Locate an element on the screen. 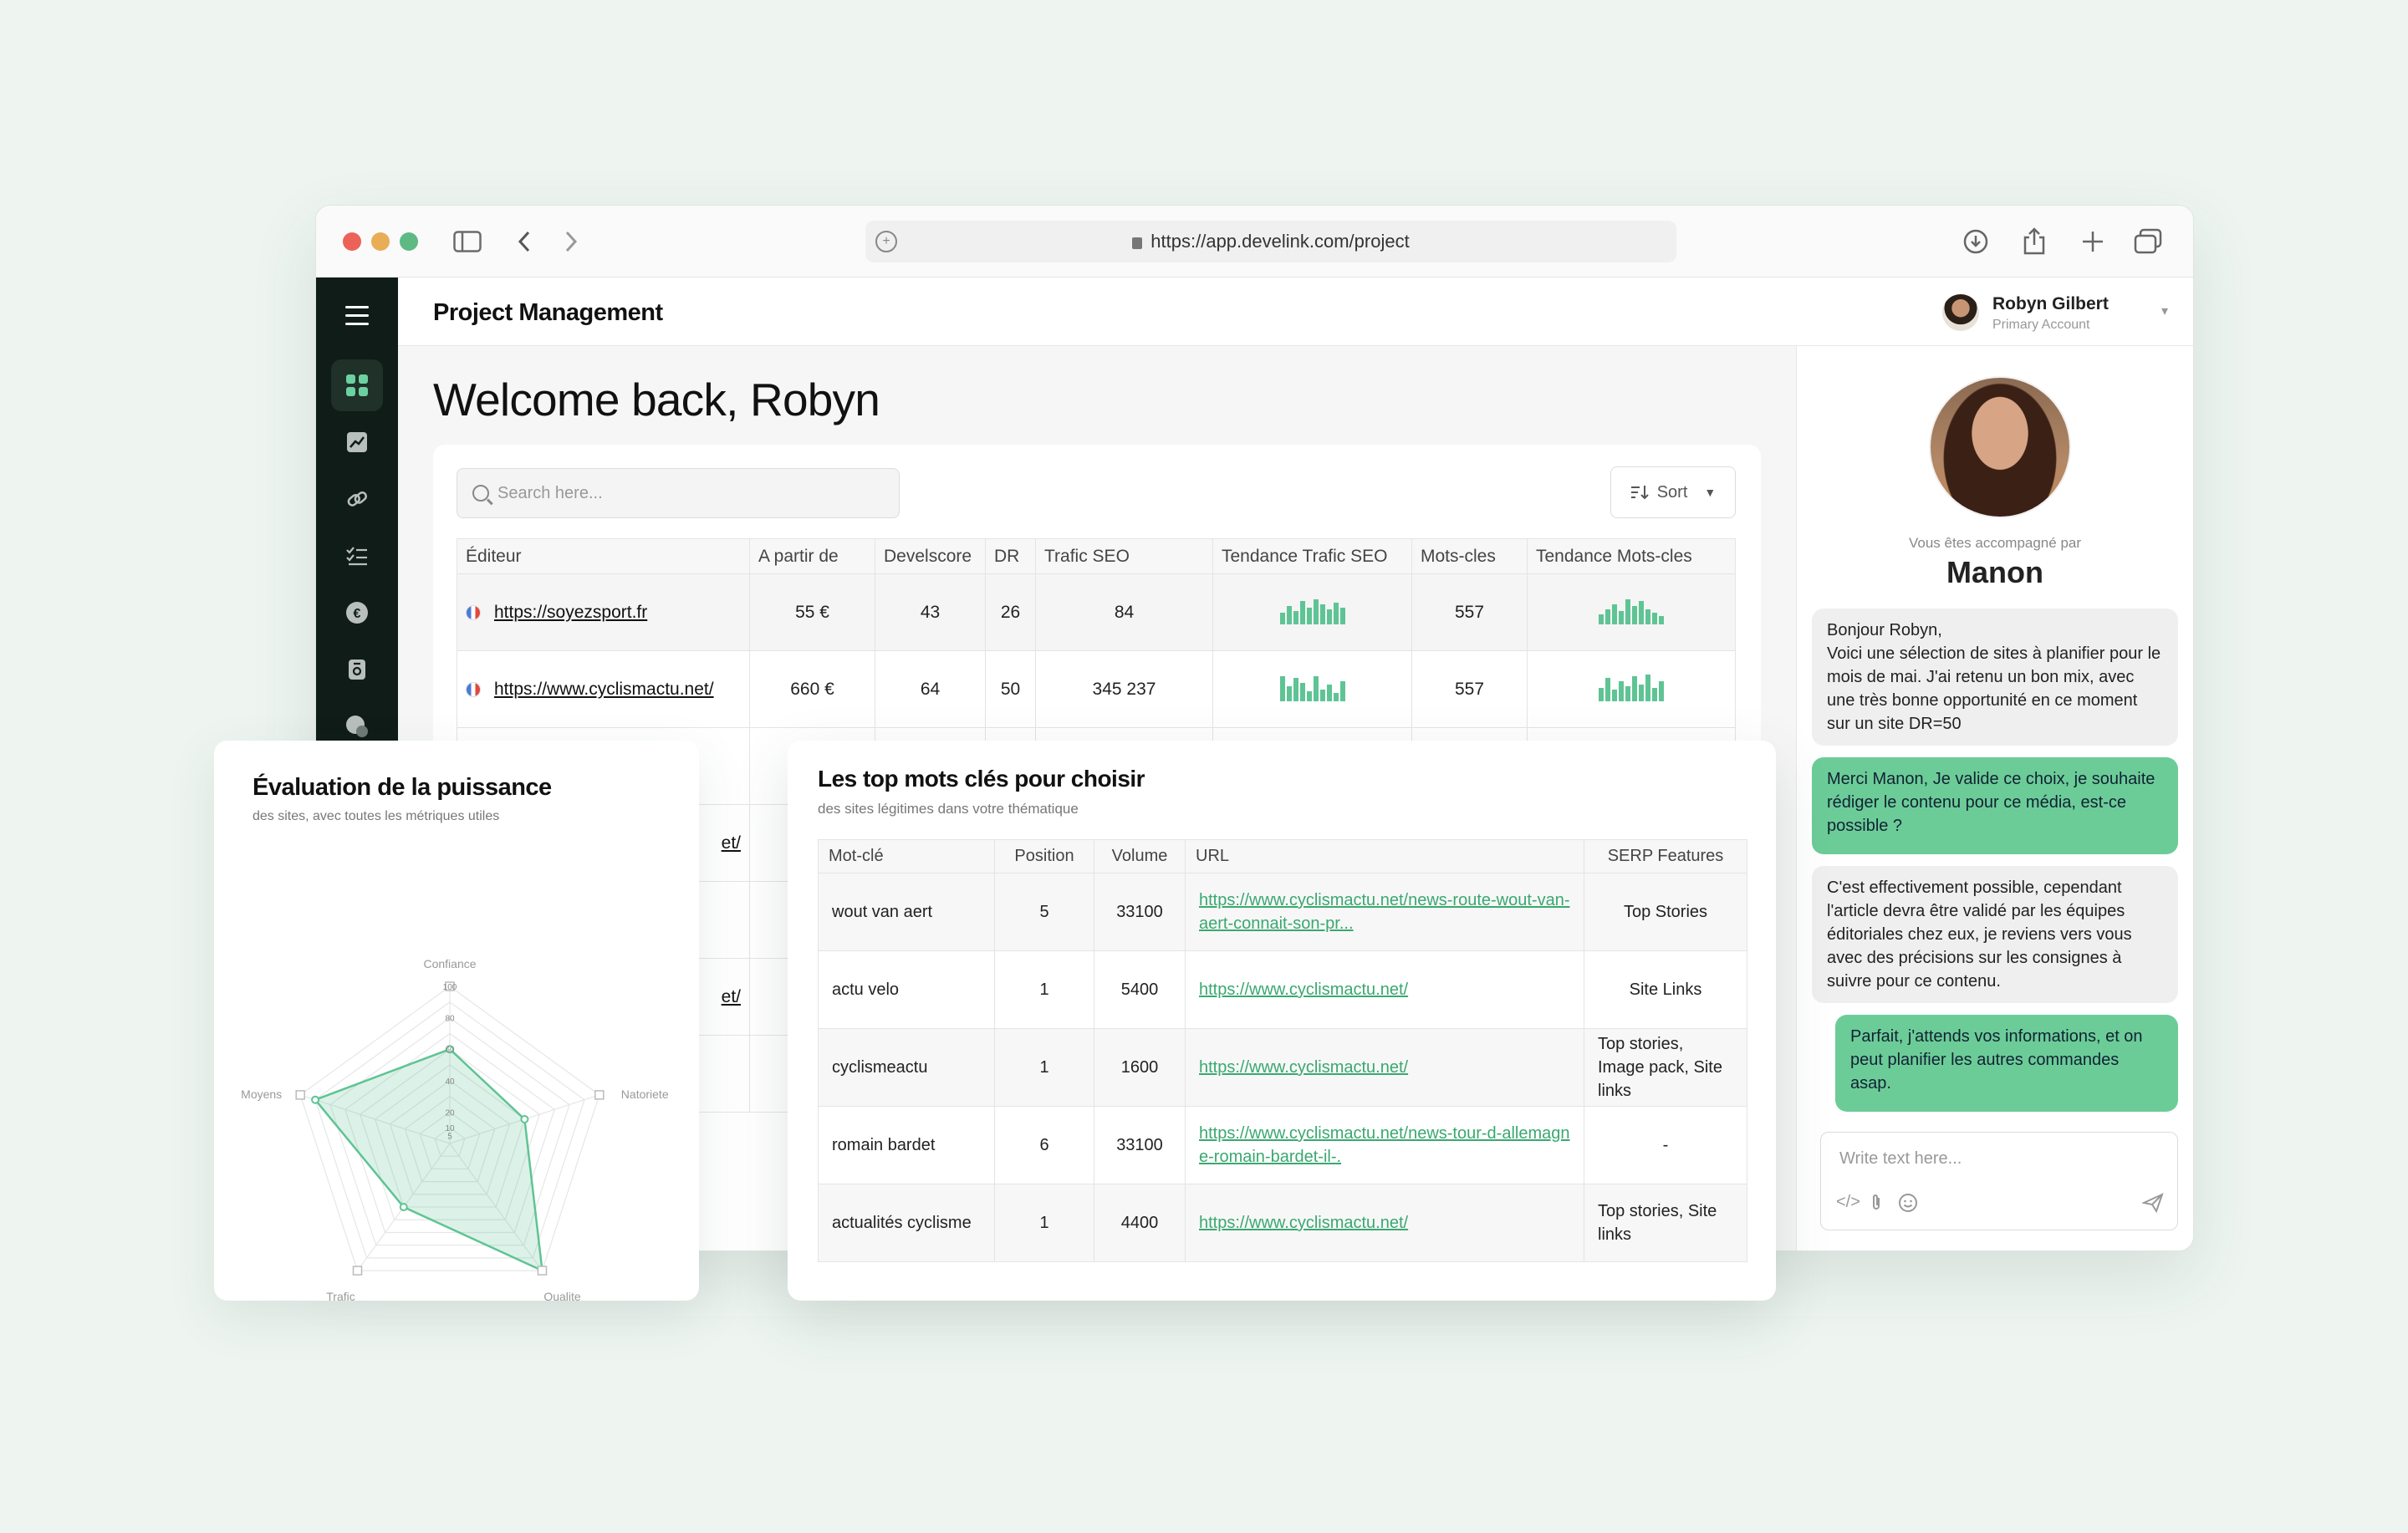  attachment-icon is located at coordinates (1876, 1204).